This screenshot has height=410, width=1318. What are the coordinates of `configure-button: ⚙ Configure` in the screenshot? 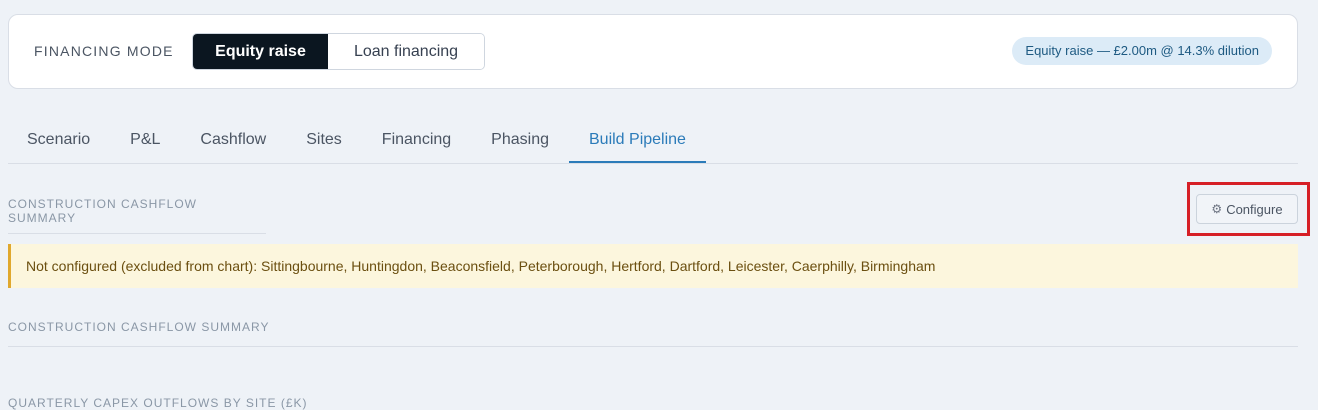 It's located at (1247, 209).